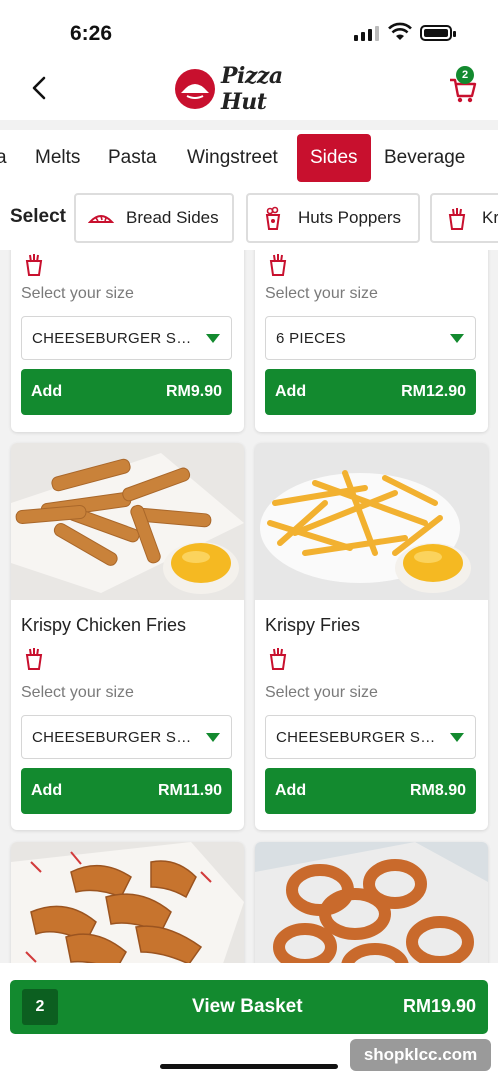 The image size is (498, 1080). Describe the element at coordinates (370, 392) in the screenshot. I see `add-button: Add RM12.90` at that location.